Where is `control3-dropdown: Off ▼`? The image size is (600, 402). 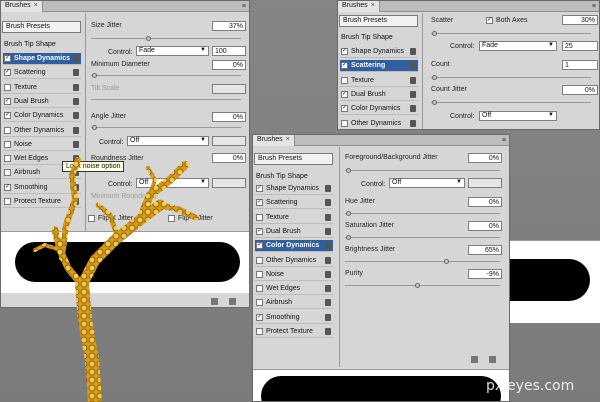
control3-dropdown: Off ▼ is located at coordinates (172, 183).